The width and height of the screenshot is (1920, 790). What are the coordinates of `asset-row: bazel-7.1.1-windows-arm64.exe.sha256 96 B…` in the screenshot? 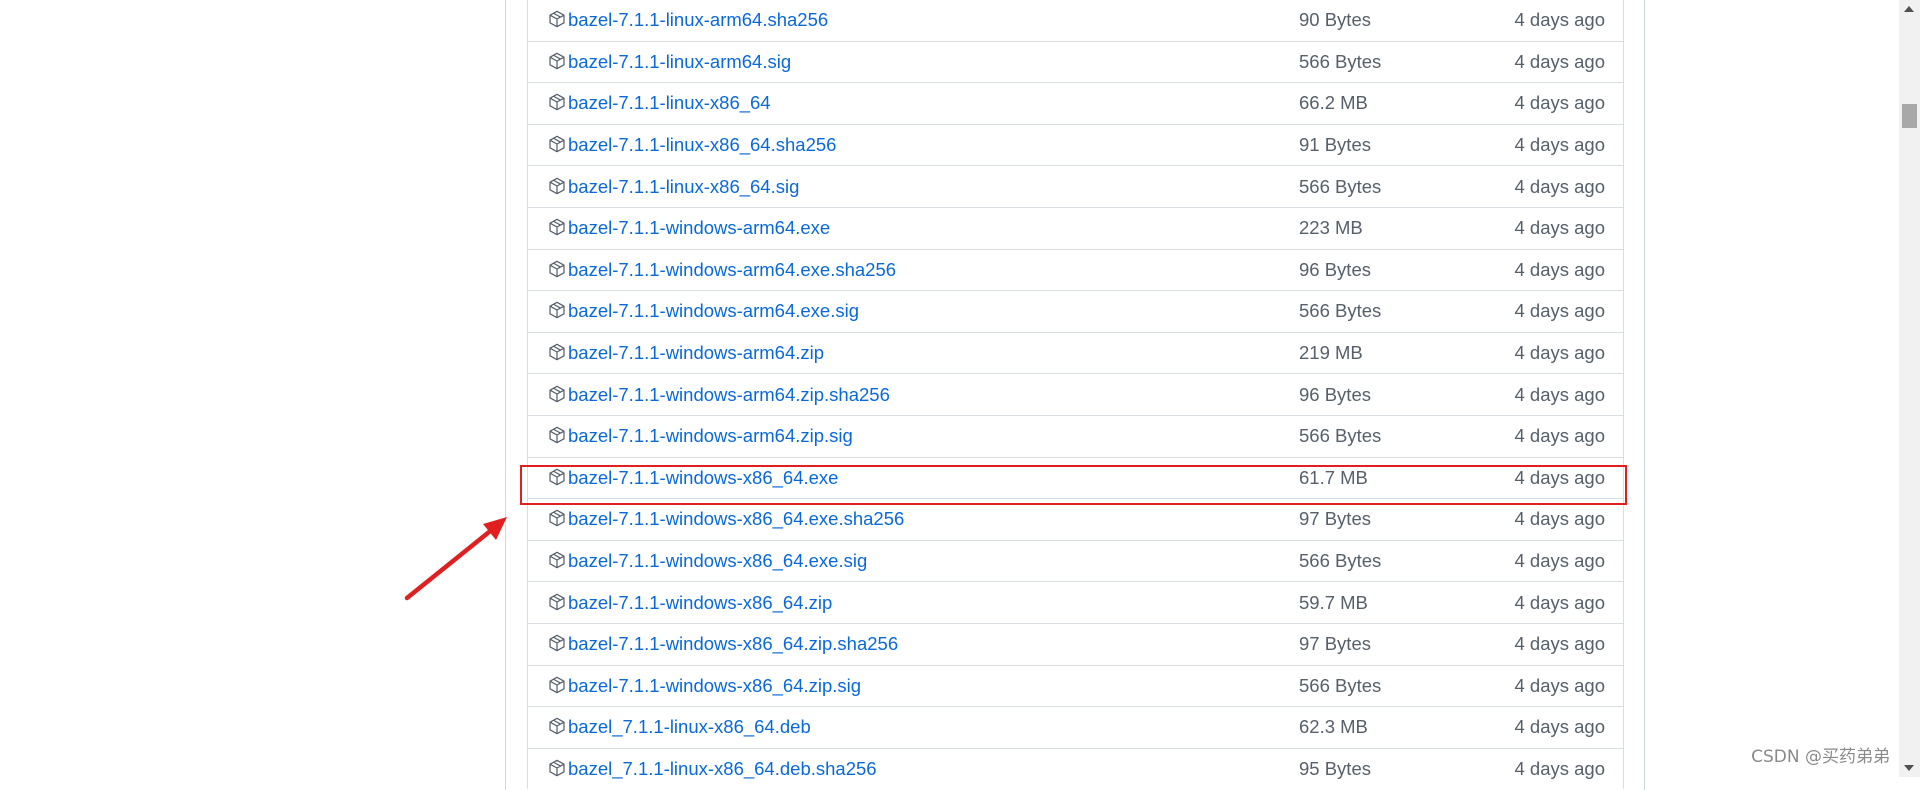 It's located at (1075, 269).